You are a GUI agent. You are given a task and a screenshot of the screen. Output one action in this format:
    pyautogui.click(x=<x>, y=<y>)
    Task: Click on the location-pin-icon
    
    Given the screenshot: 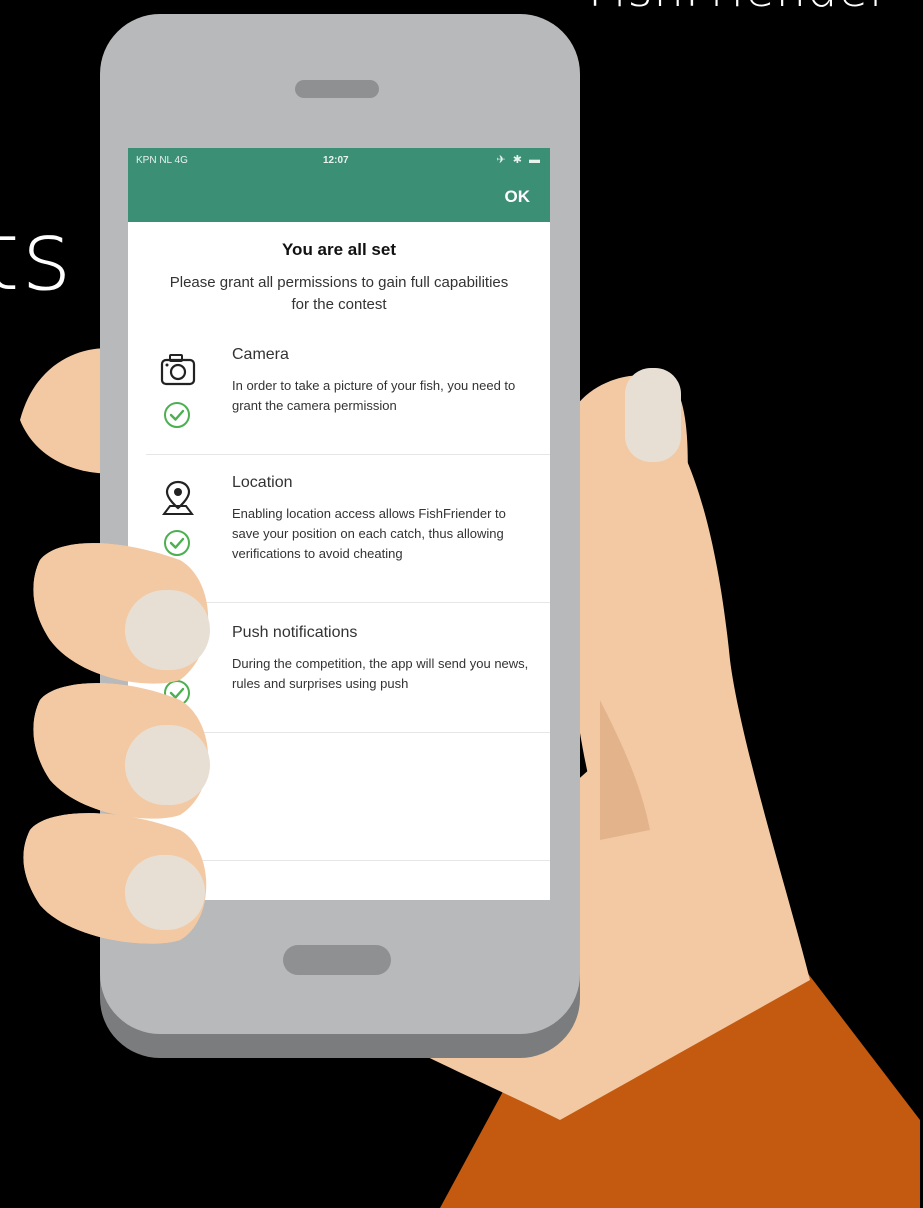 What is the action you would take?
    pyautogui.click(x=178, y=497)
    